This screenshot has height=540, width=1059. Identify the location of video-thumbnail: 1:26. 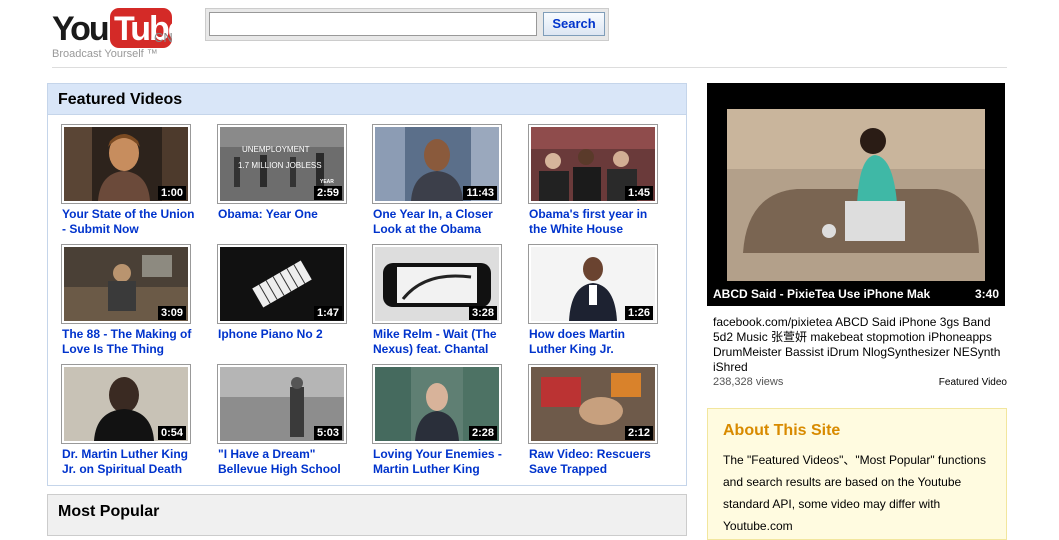
(593, 284).